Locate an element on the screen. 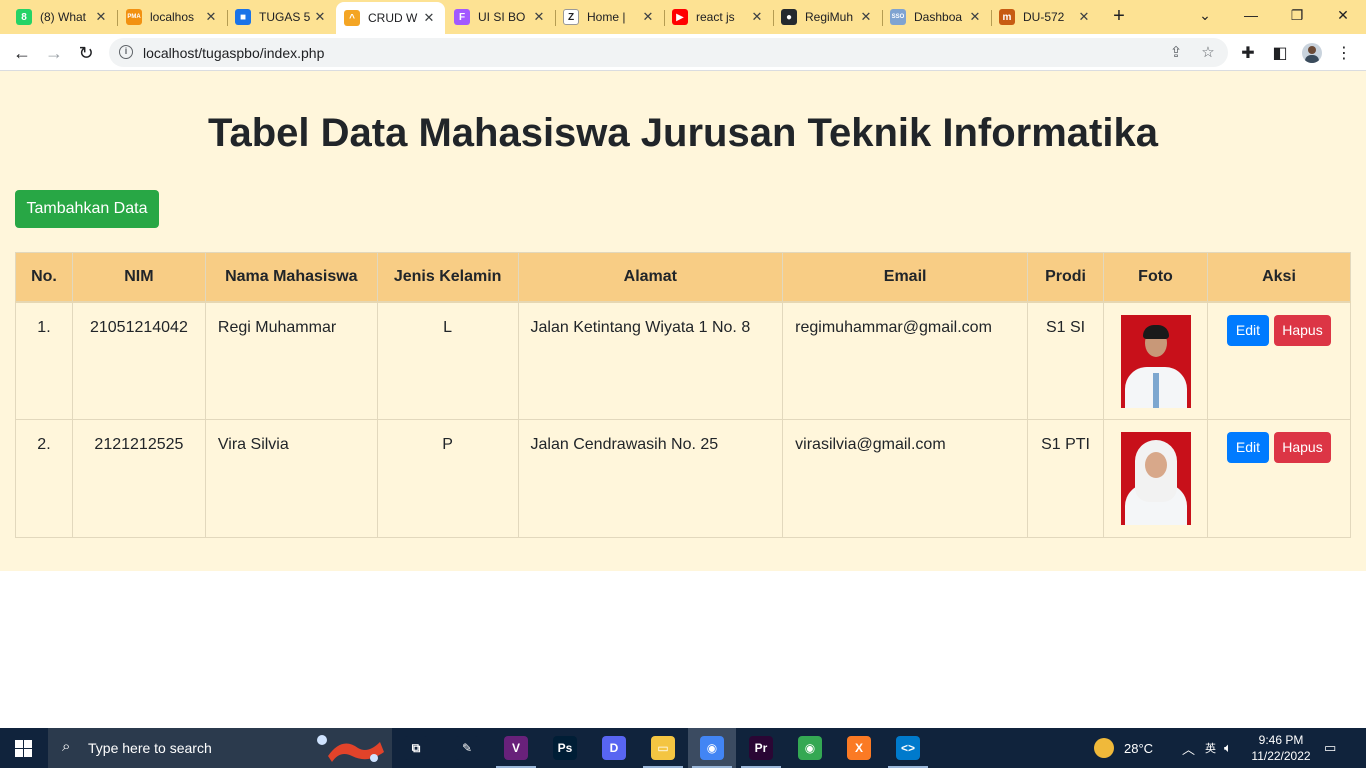 This screenshot has width=1366, height=768. zoho-icon: Z is located at coordinates (571, 17).